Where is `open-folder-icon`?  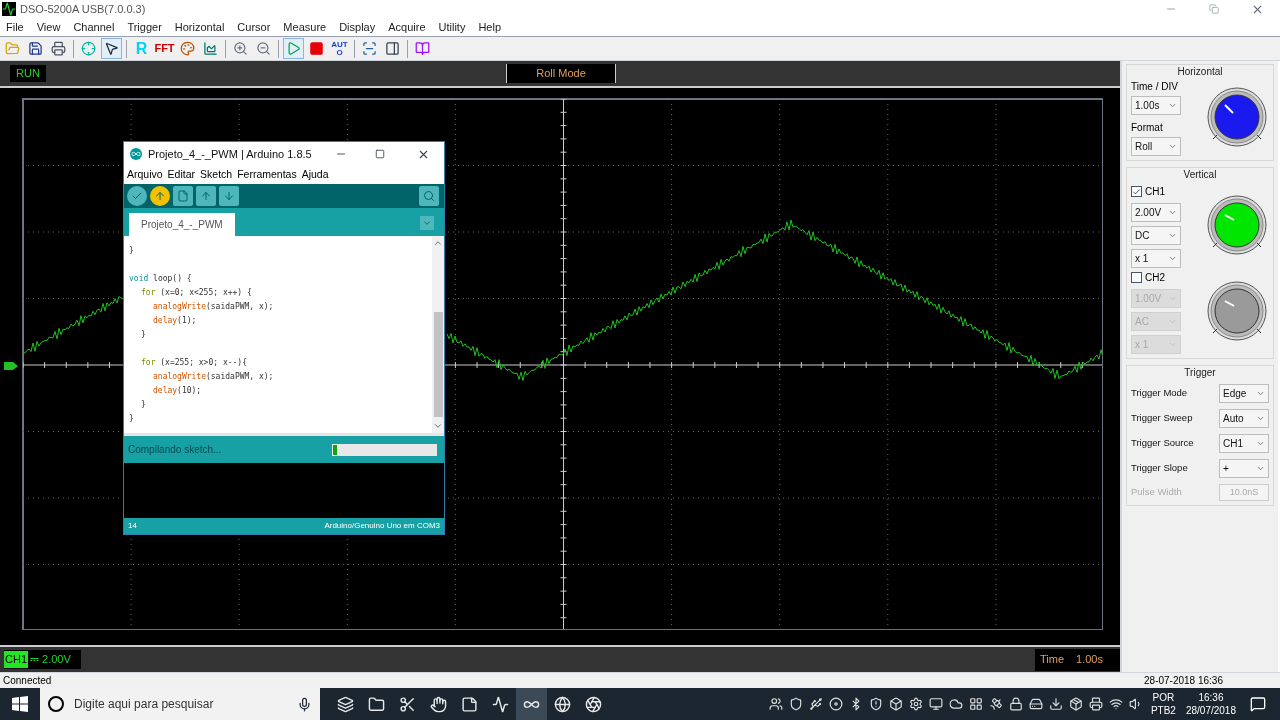
open-folder-icon is located at coordinates (12, 48).